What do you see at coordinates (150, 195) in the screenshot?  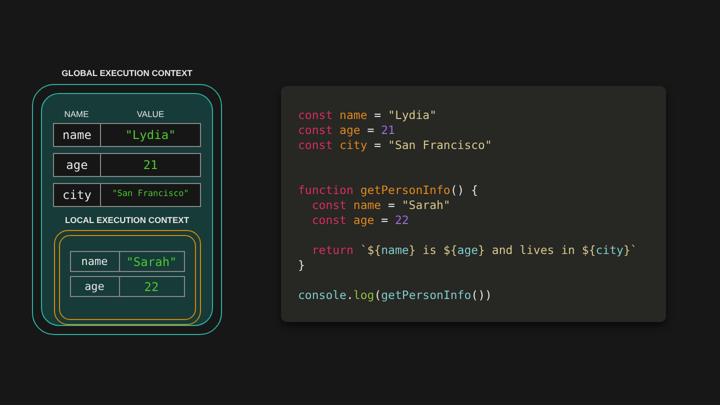 I see `variable-value-cell-text: "San Francisco"` at bounding box center [150, 195].